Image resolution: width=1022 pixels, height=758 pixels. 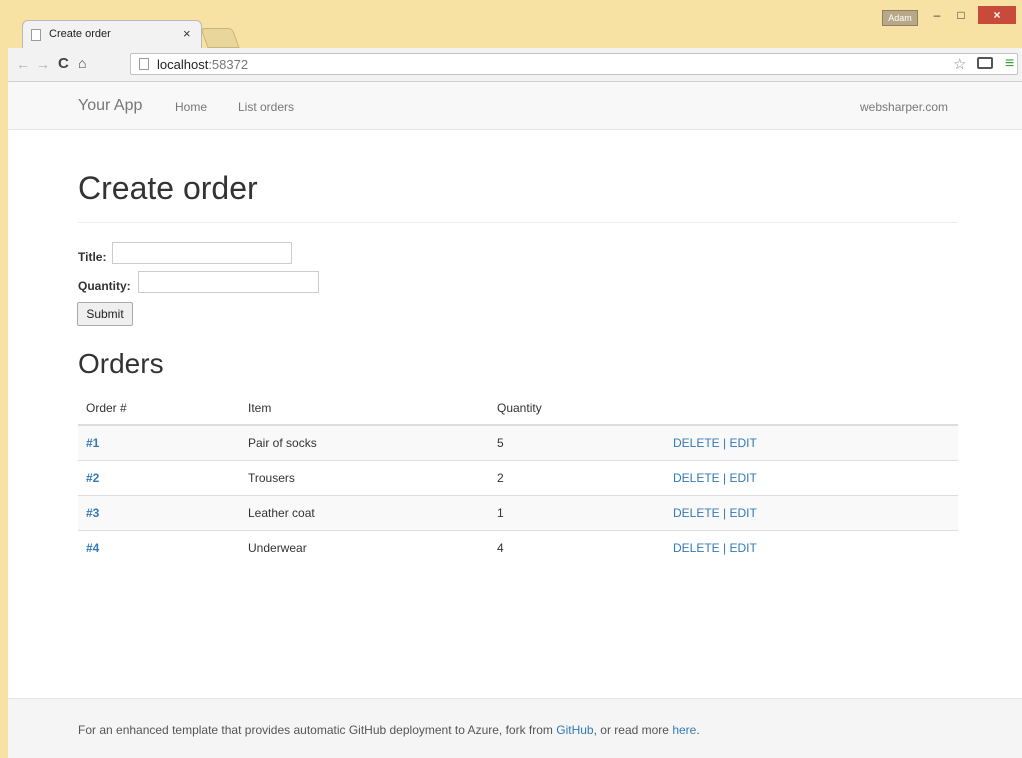 I want to click on order-number-cell: #4, so click(x=159, y=547).